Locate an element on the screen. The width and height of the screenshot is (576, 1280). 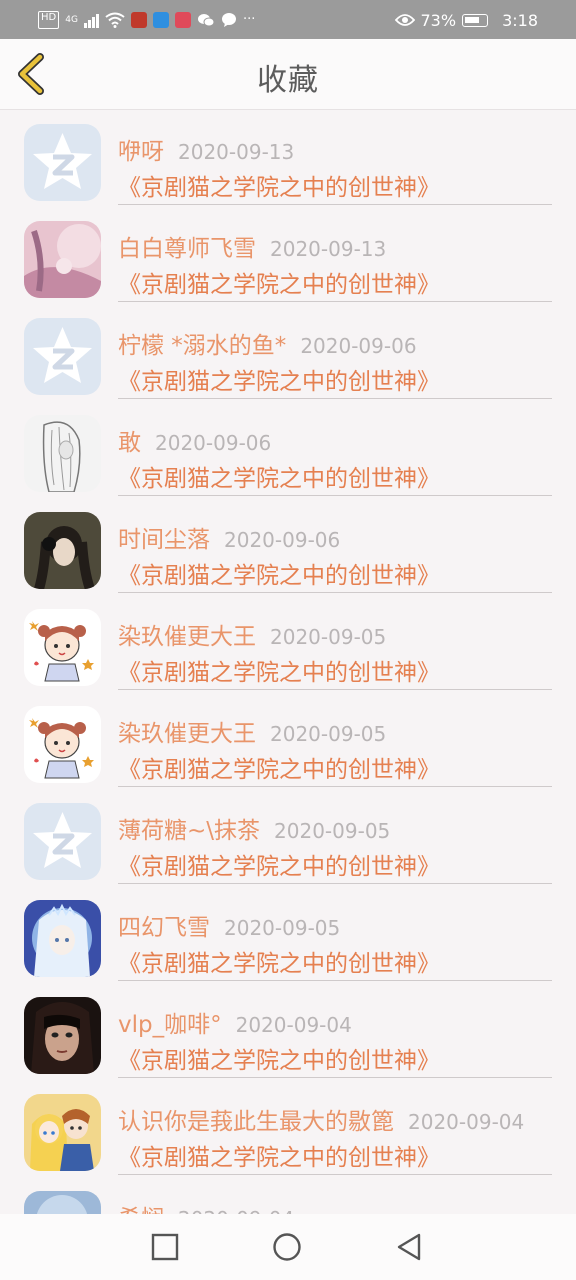
favorite-item: 薄荷糖~\抹茶 2020-09-05 《京剧猫之学院之中的创世神》 is located at coordinates (288, 837).